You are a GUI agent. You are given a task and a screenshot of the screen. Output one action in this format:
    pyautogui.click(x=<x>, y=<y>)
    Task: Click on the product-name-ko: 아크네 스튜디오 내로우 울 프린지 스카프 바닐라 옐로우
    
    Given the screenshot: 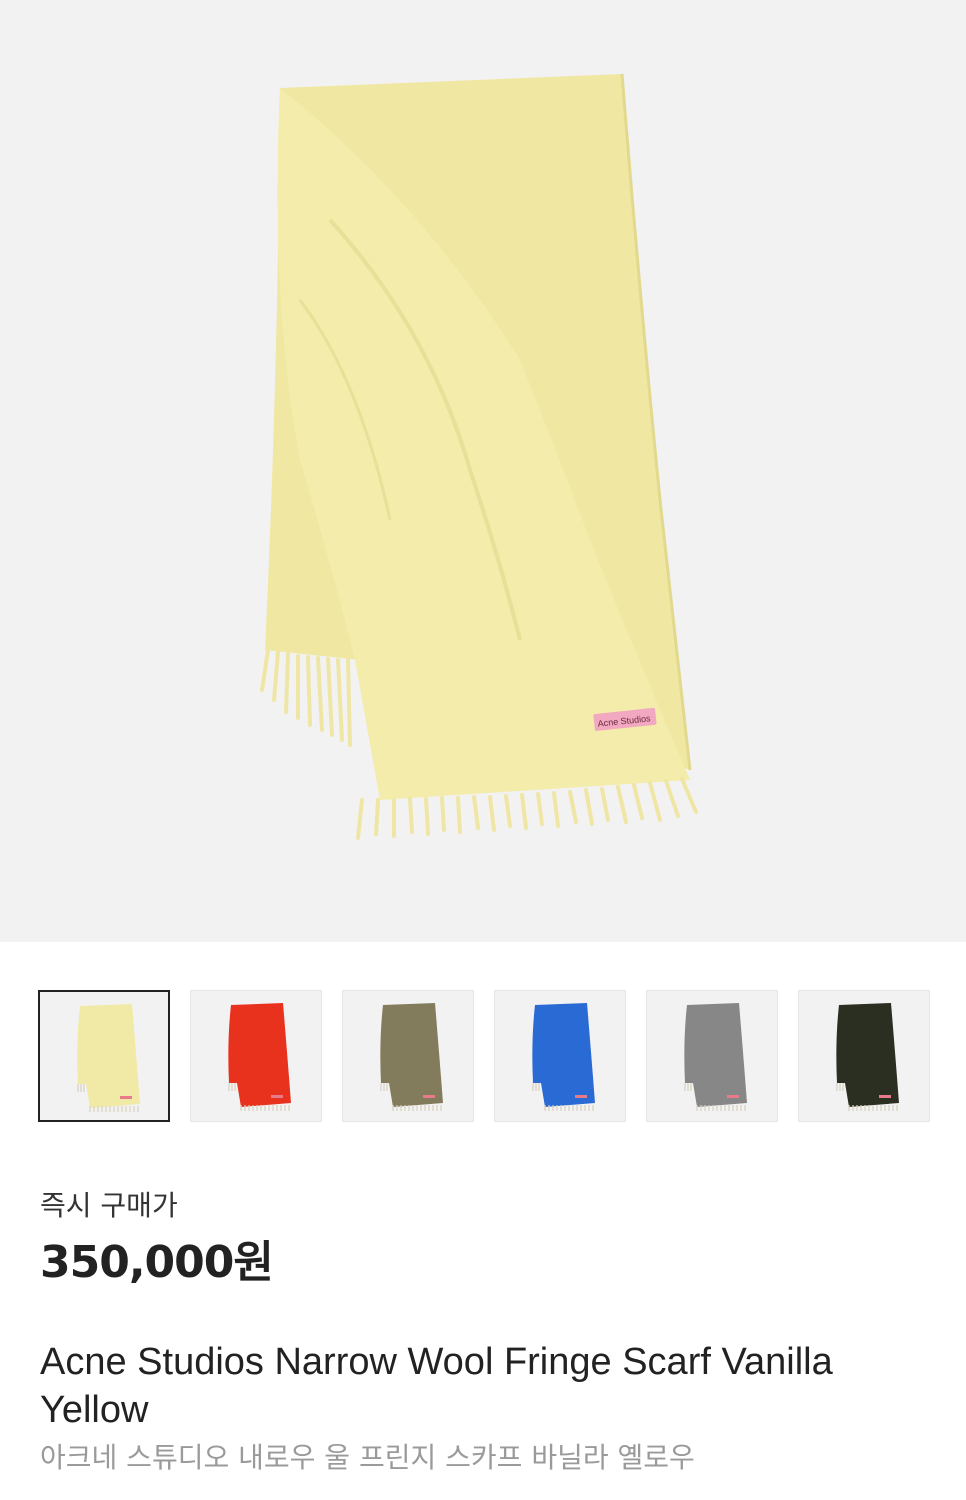 What is the action you would take?
    pyautogui.click(x=367, y=1457)
    